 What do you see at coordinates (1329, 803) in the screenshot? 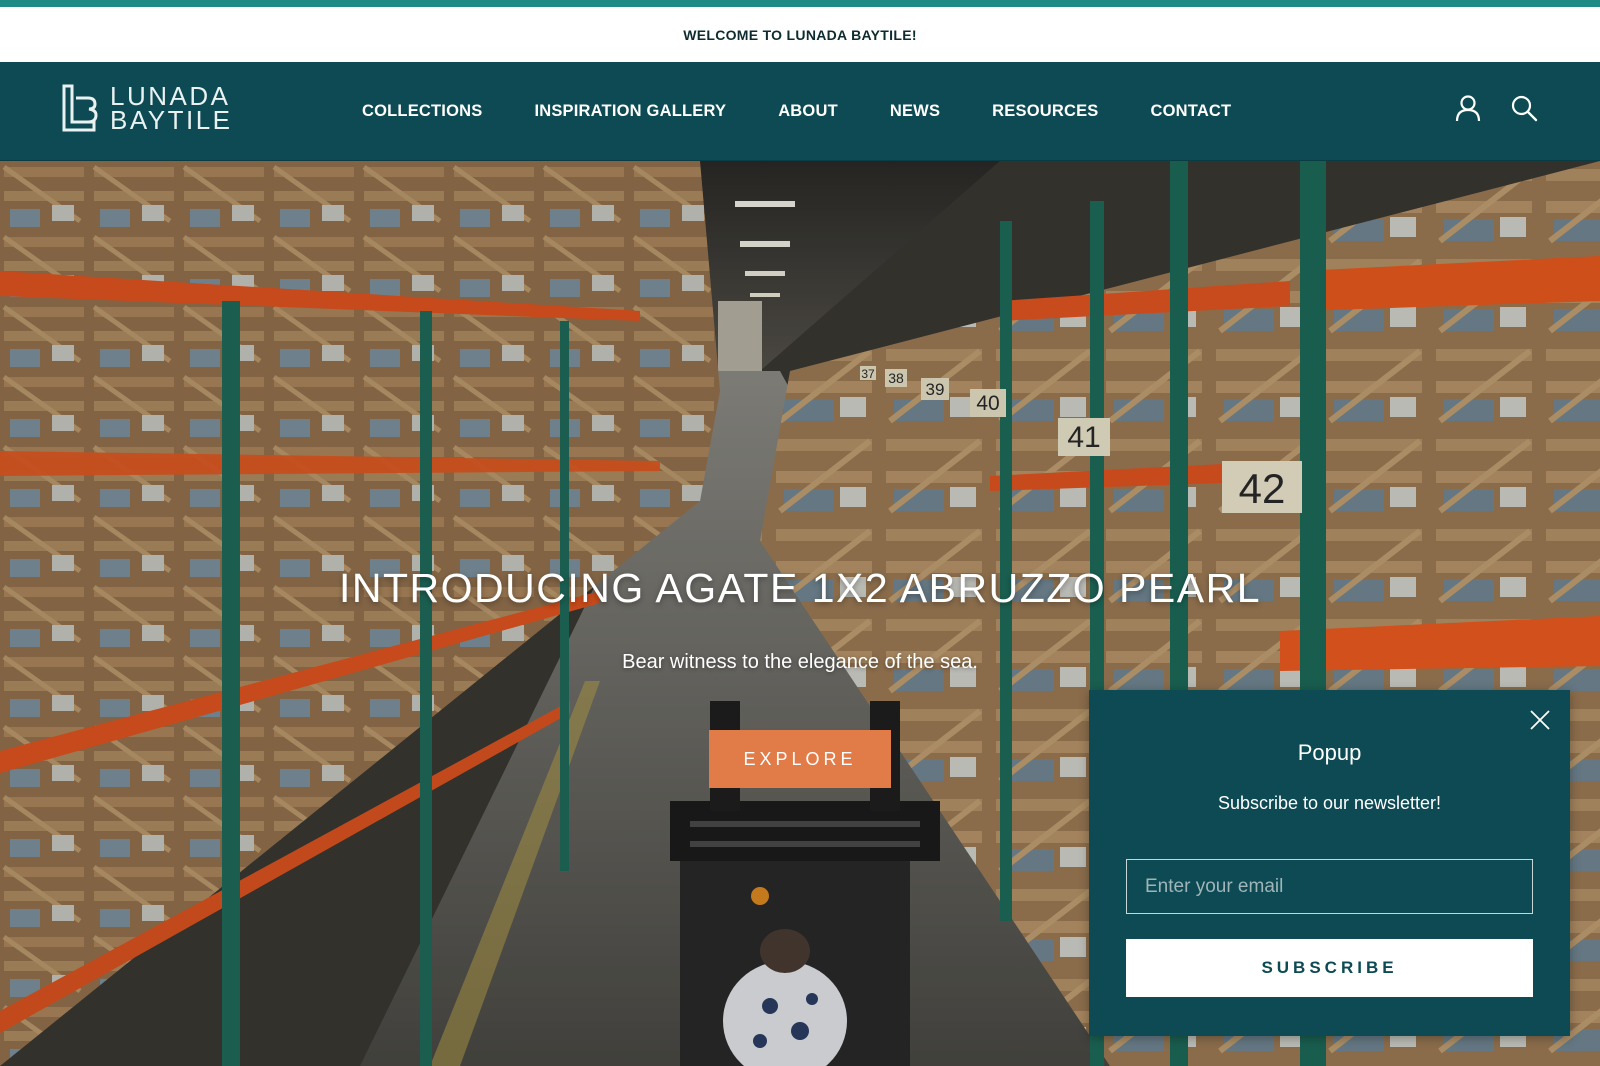
I see `popup-text: Subscribe to our newsletter!` at bounding box center [1329, 803].